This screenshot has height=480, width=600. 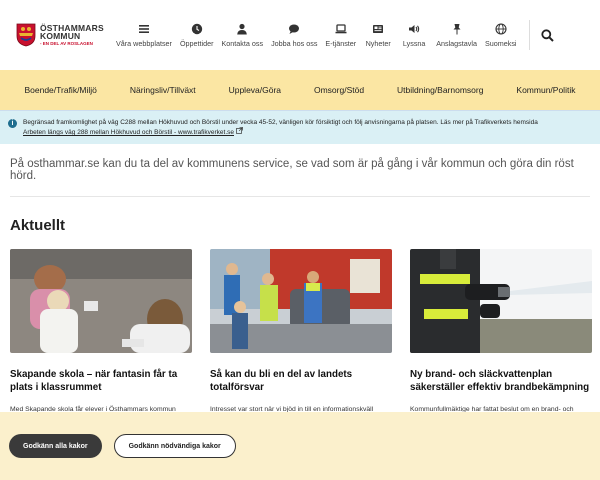 What do you see at coordinates (500, 43) in the screenshot?
I see `top-link-label: Suomeksi` at bounding box center [500, 43].